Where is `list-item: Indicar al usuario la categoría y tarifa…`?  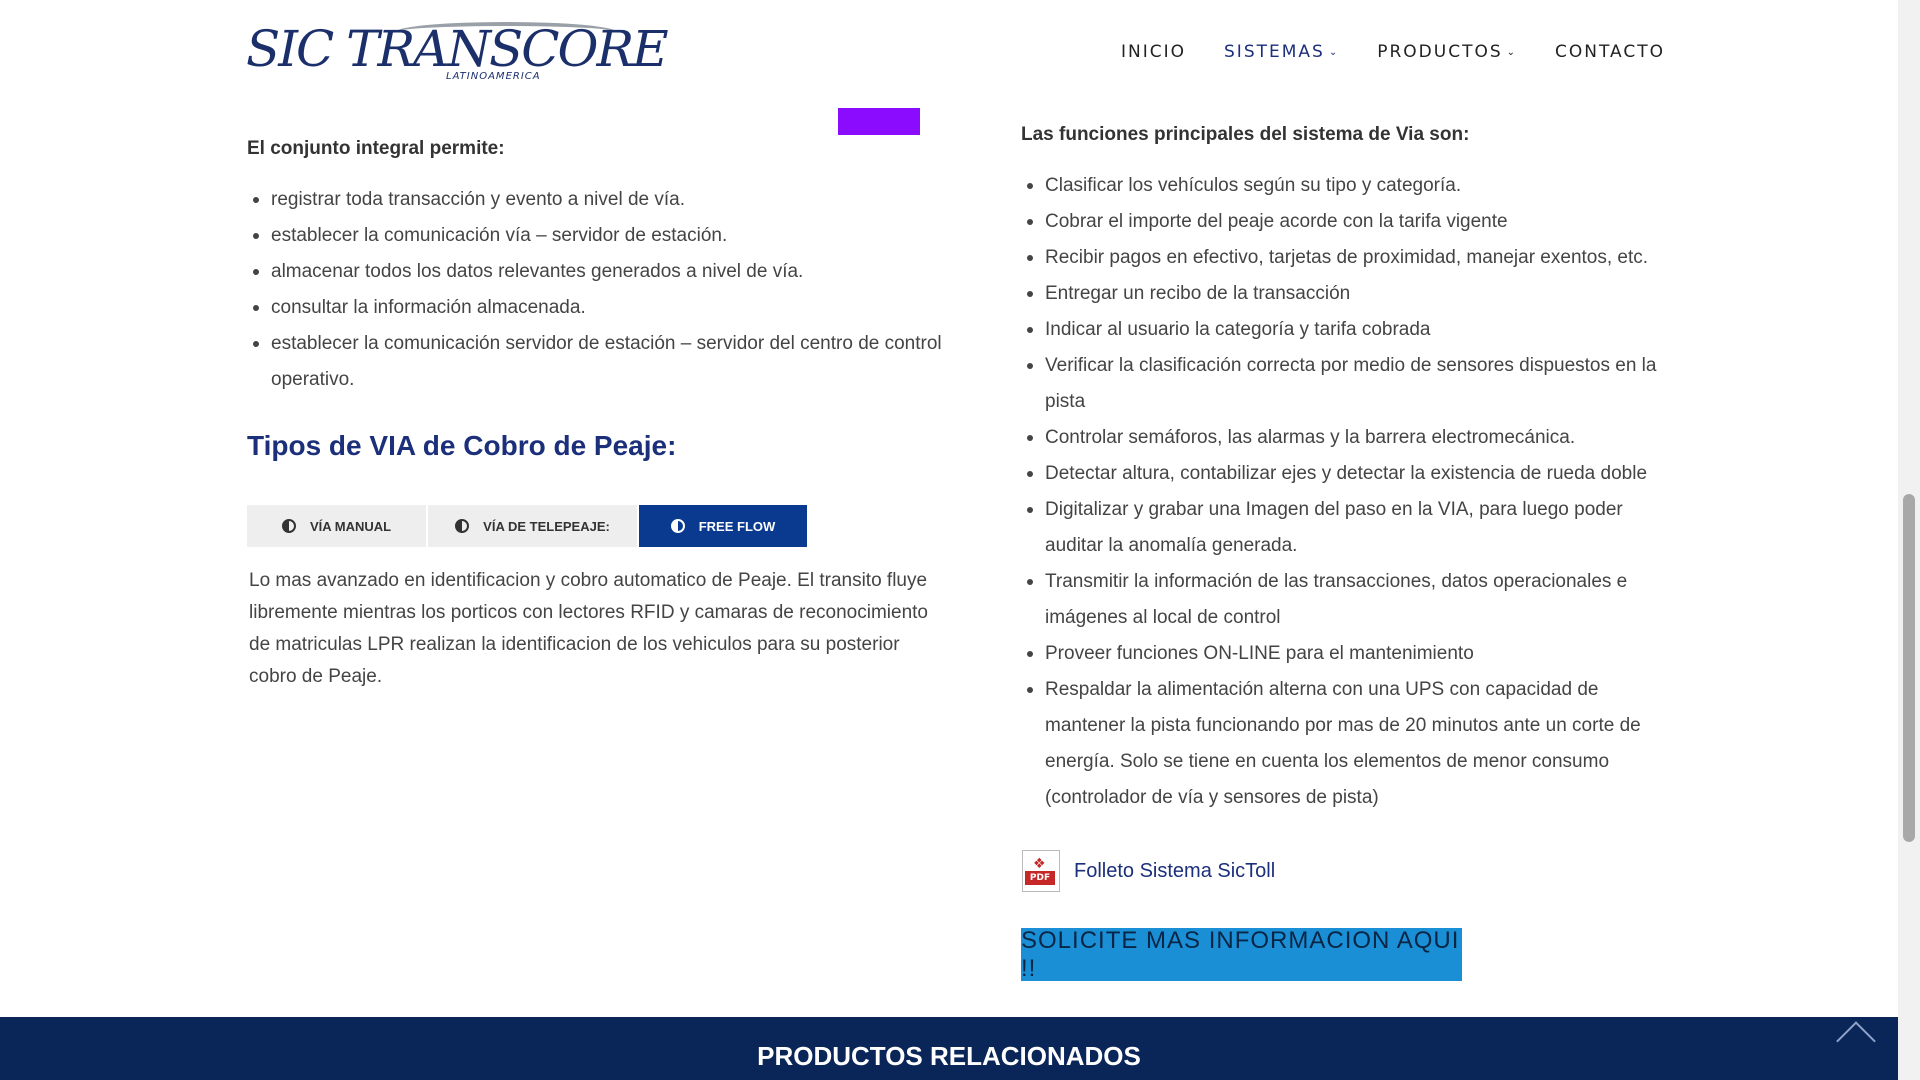 list-item: Indicar al usuario la categoría y tarifa… is located at coordinates (1341, 330).